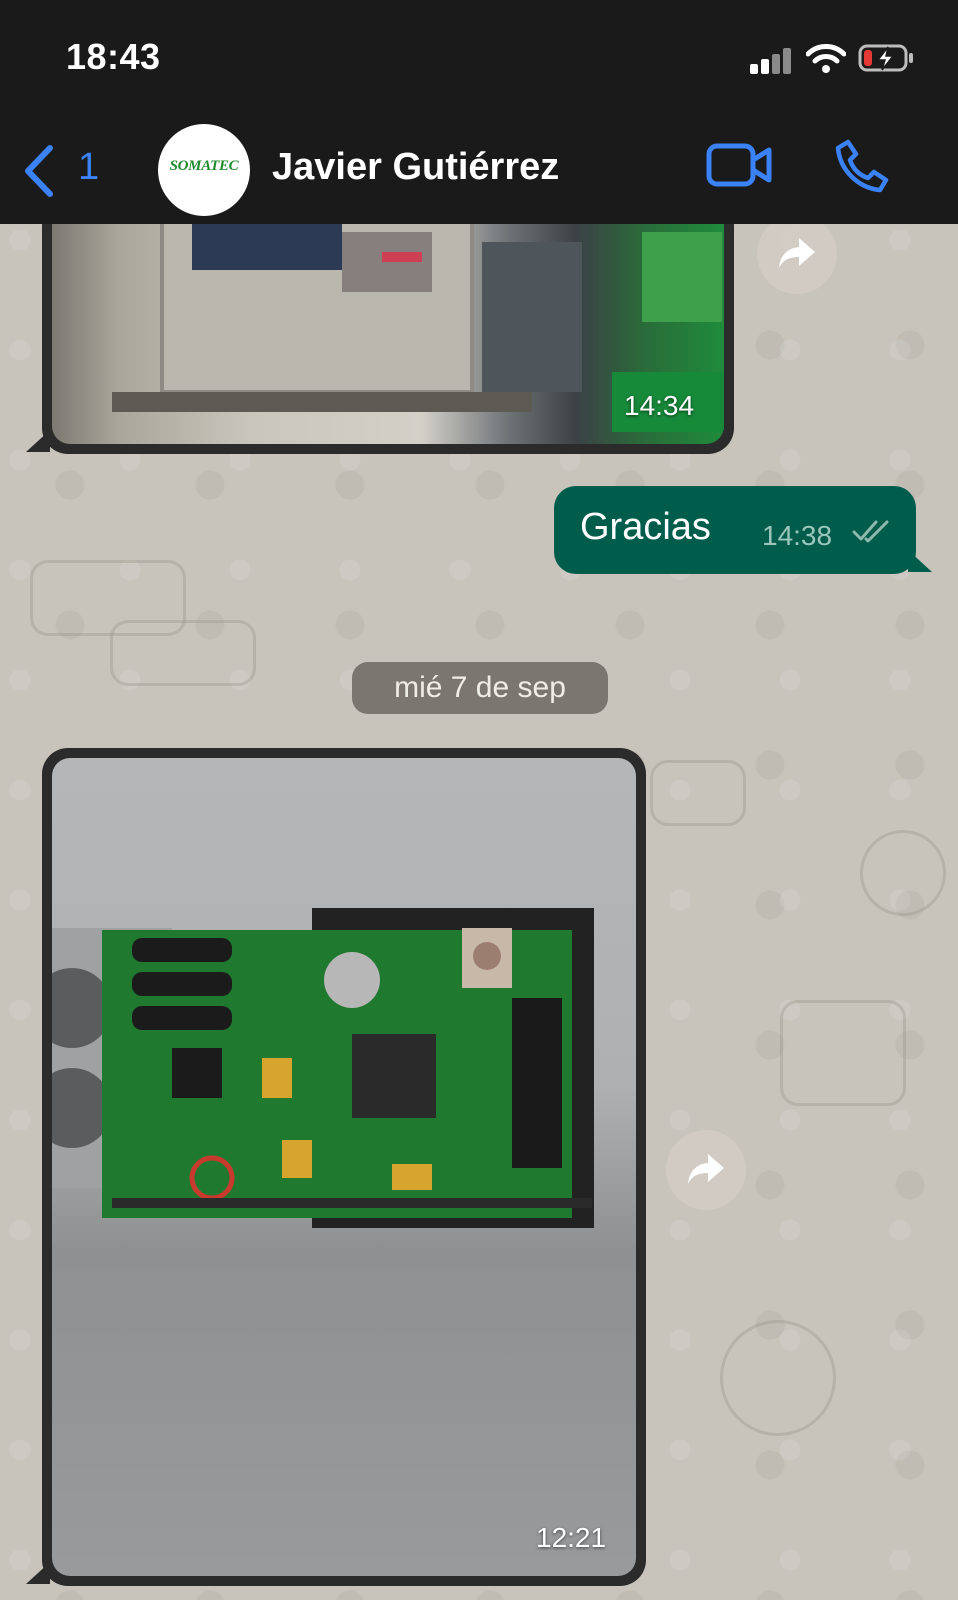  What do you see at coordinates (659, 405) in the screenshot?
I see `message-timestamp: 14:34` at bounding box center [659, 405].